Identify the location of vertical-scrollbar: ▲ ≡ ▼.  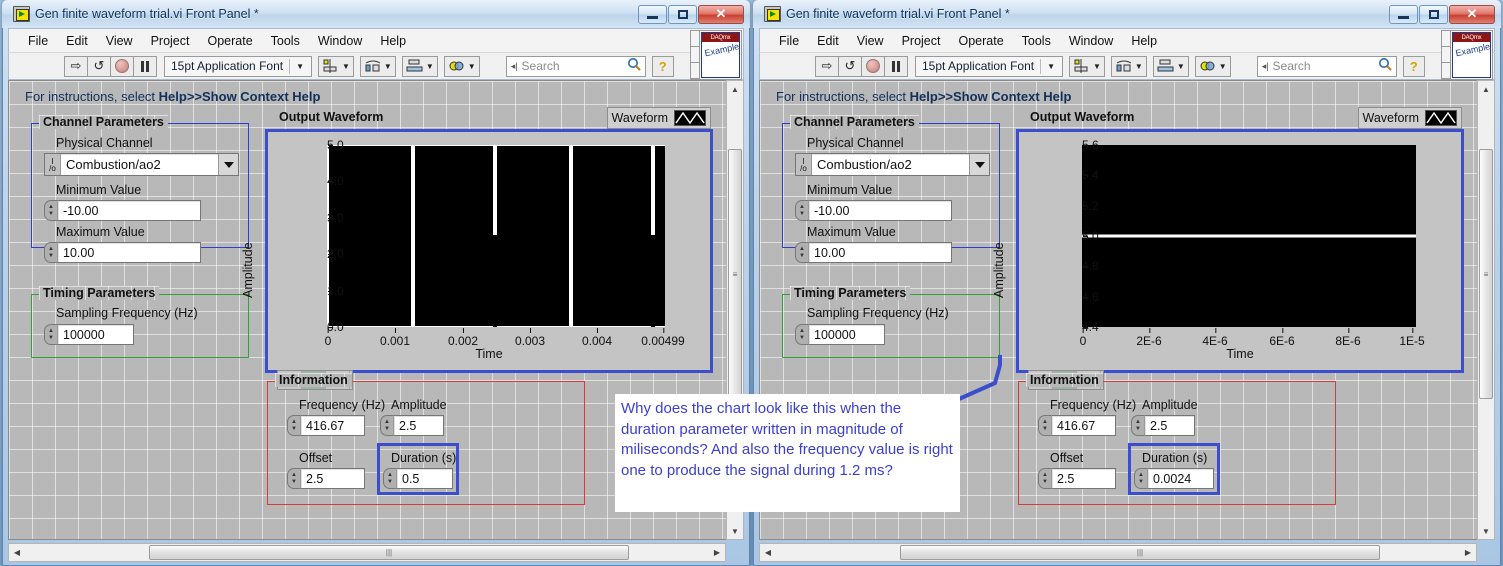
(1486, 310).